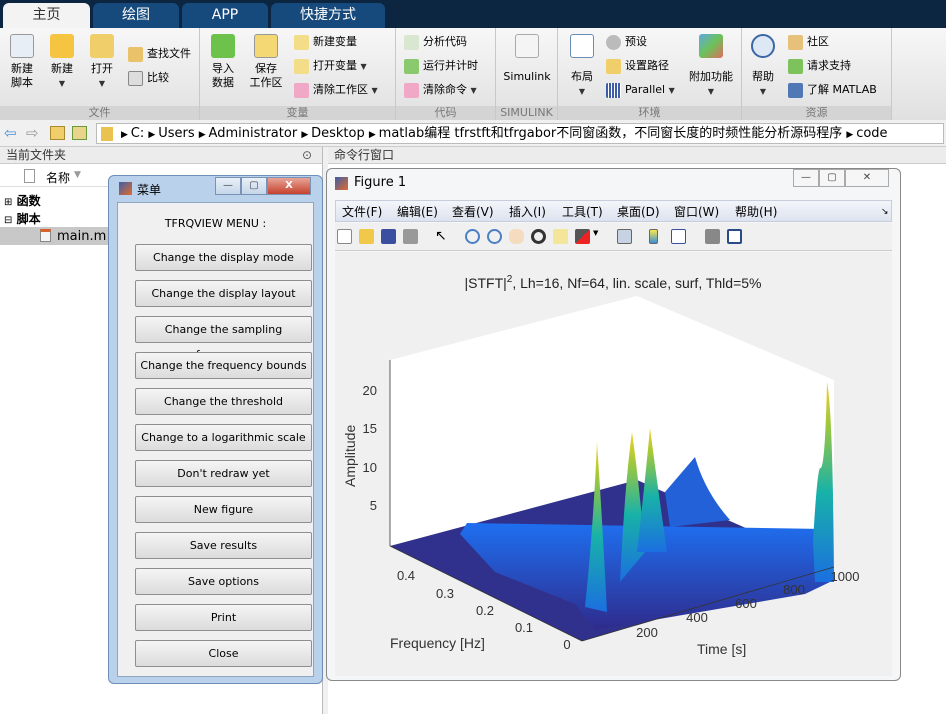 The image size is (946, 714). I want to click on import-data-button: 导入 数据, so click(223, 62).